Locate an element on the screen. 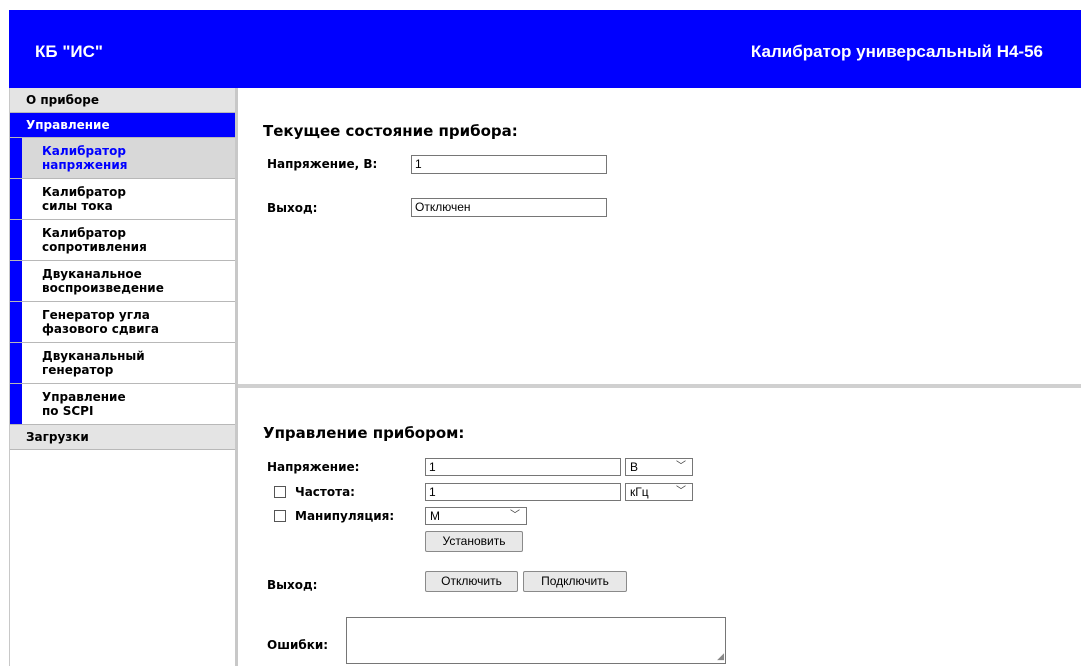 This screenshot has height=666, width=1081. status-title: Текущее состояние прибора: is located at coordinates (390, 131).